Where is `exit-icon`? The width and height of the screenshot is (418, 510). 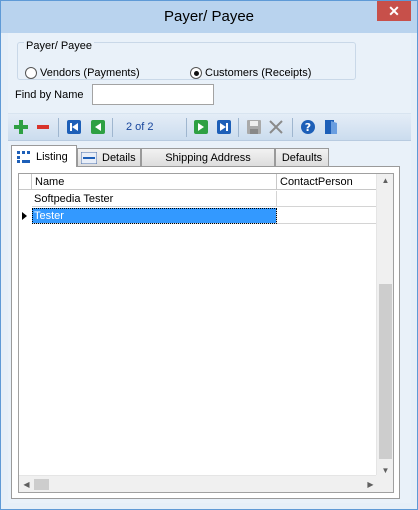
exit-icon is located at coordinates (332, 127).